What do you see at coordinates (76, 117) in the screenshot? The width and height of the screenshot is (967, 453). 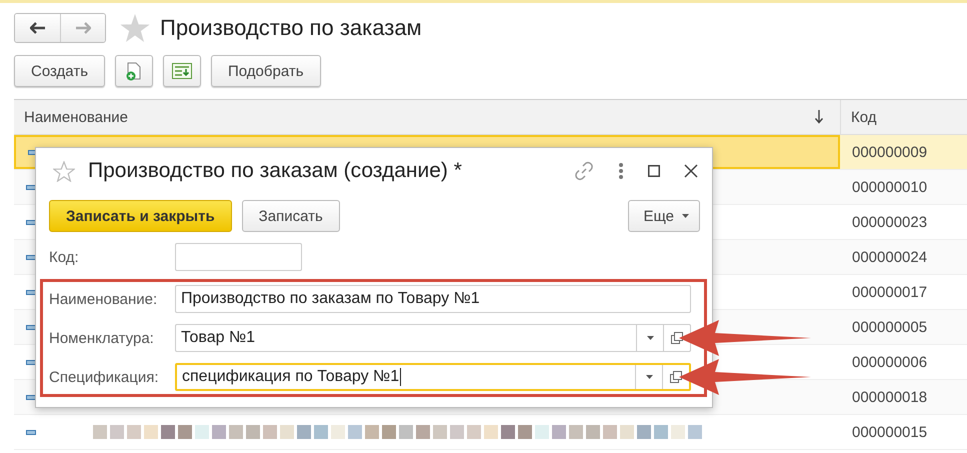 I see `column-title: Наименование` at bounding box center [76, 117].